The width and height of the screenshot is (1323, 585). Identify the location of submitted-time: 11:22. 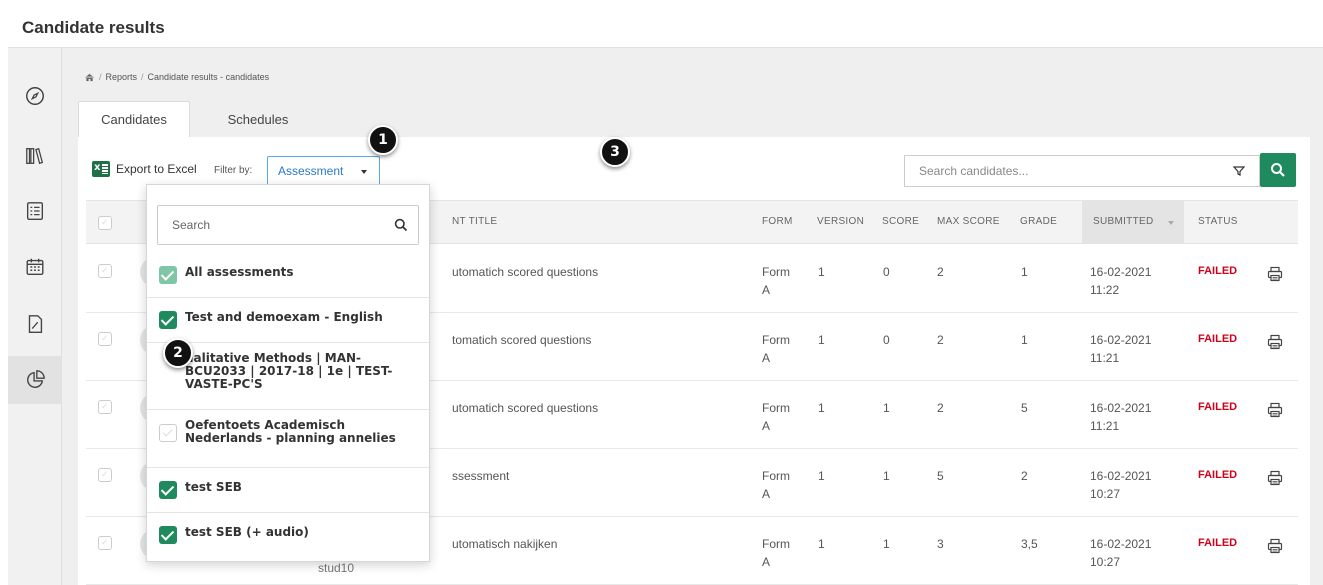
(1105, 290).